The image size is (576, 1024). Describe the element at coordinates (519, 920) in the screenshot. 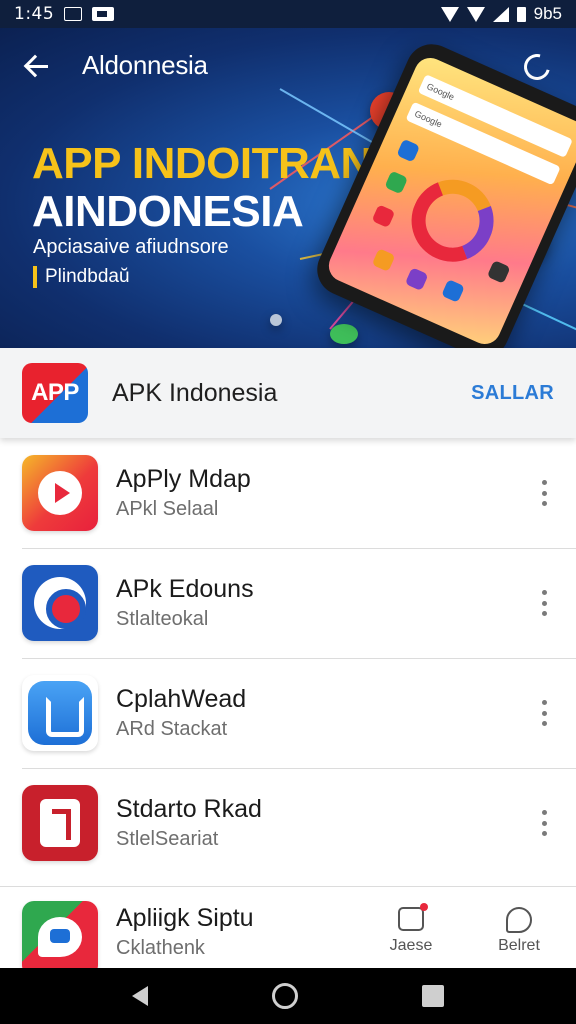

I see `comment-icon` at that location.